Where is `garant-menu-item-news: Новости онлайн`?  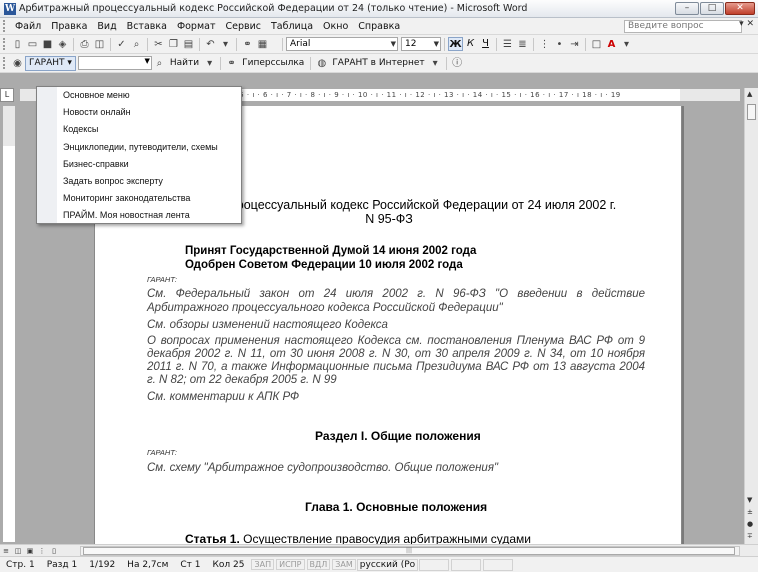 garant-menu-item-news: Новости онлайн is located at coordinates (139, 112).